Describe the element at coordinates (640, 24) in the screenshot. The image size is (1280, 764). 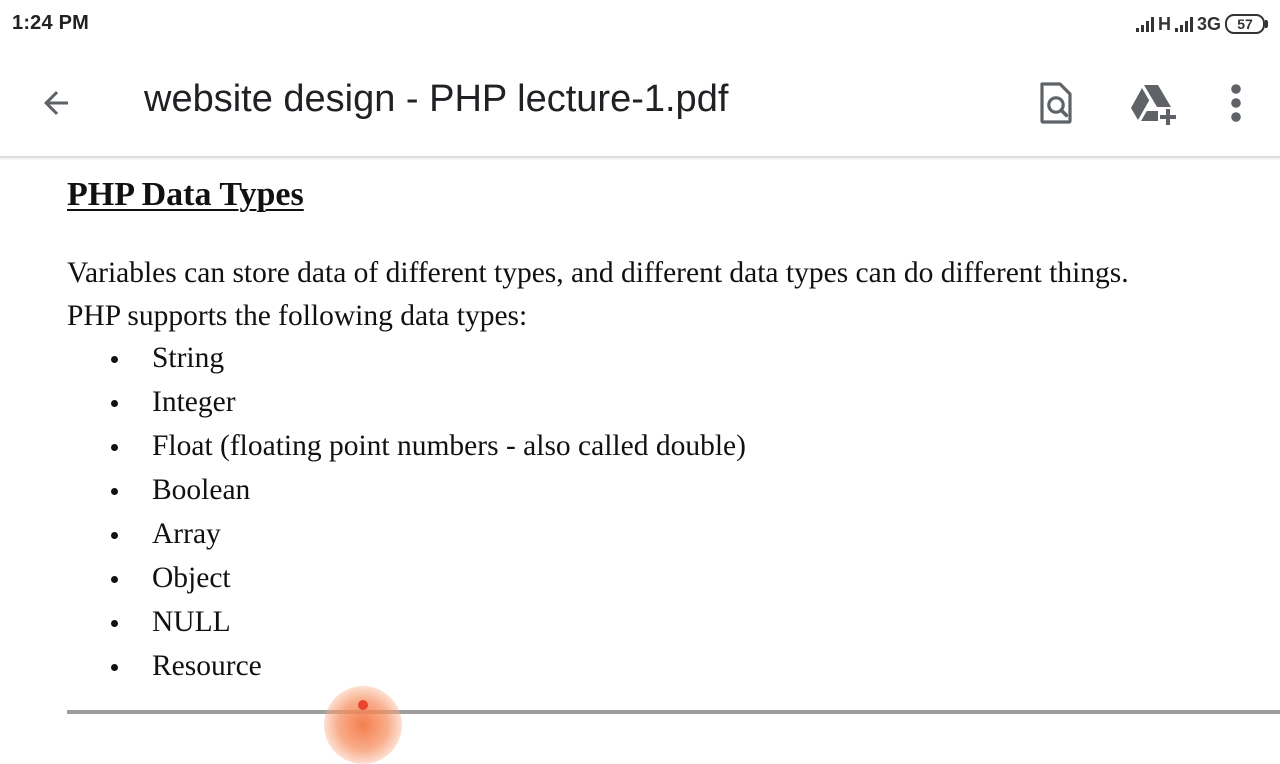
I see `status-bar: 1:24 PM H 3G 57` at that location.